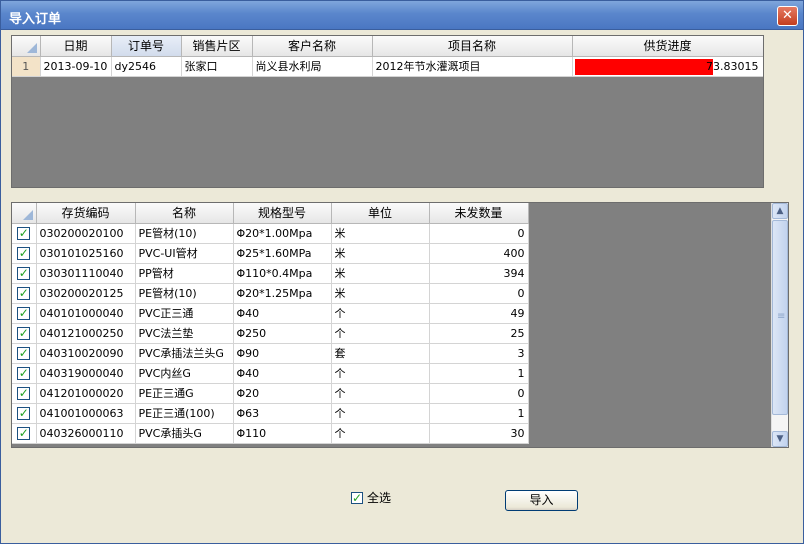 This screenshot has height=544, width=804. What do you see at coordinates (472, 46) in the screenshot?
I see `orders-column-header: 项目名称` at bounding box center [472, 46].